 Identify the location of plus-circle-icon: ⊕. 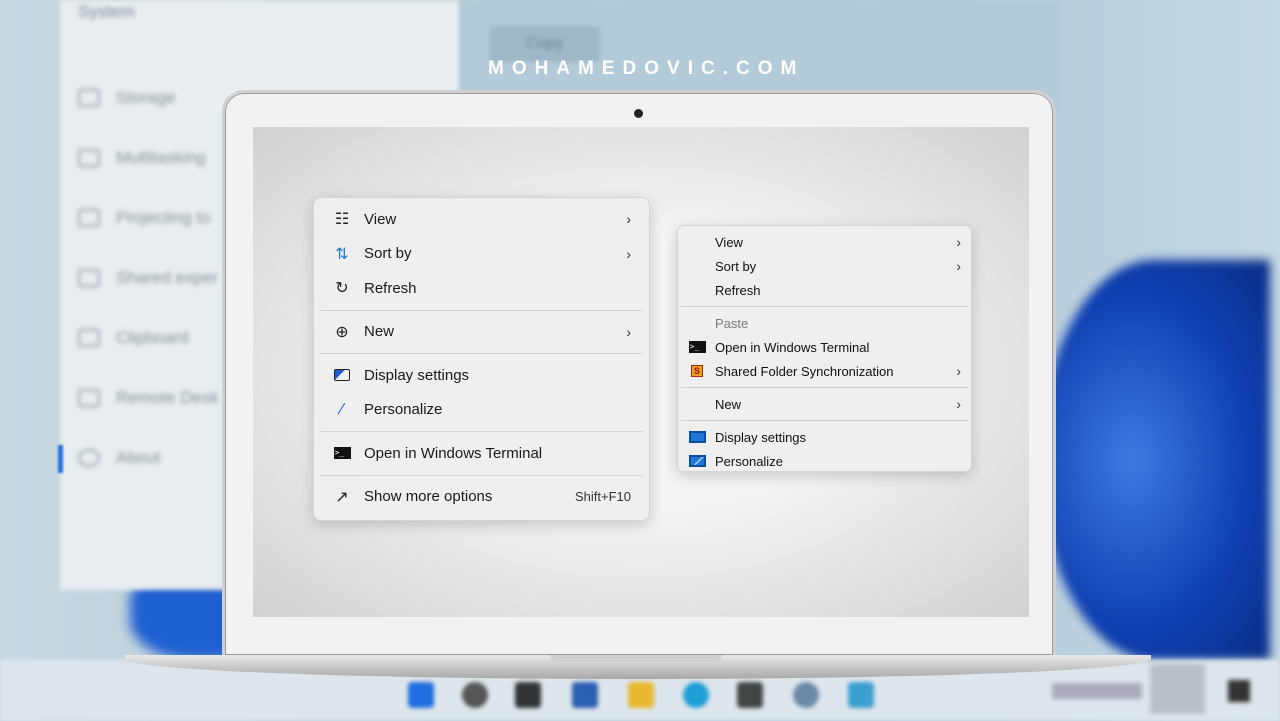
(342, 332).